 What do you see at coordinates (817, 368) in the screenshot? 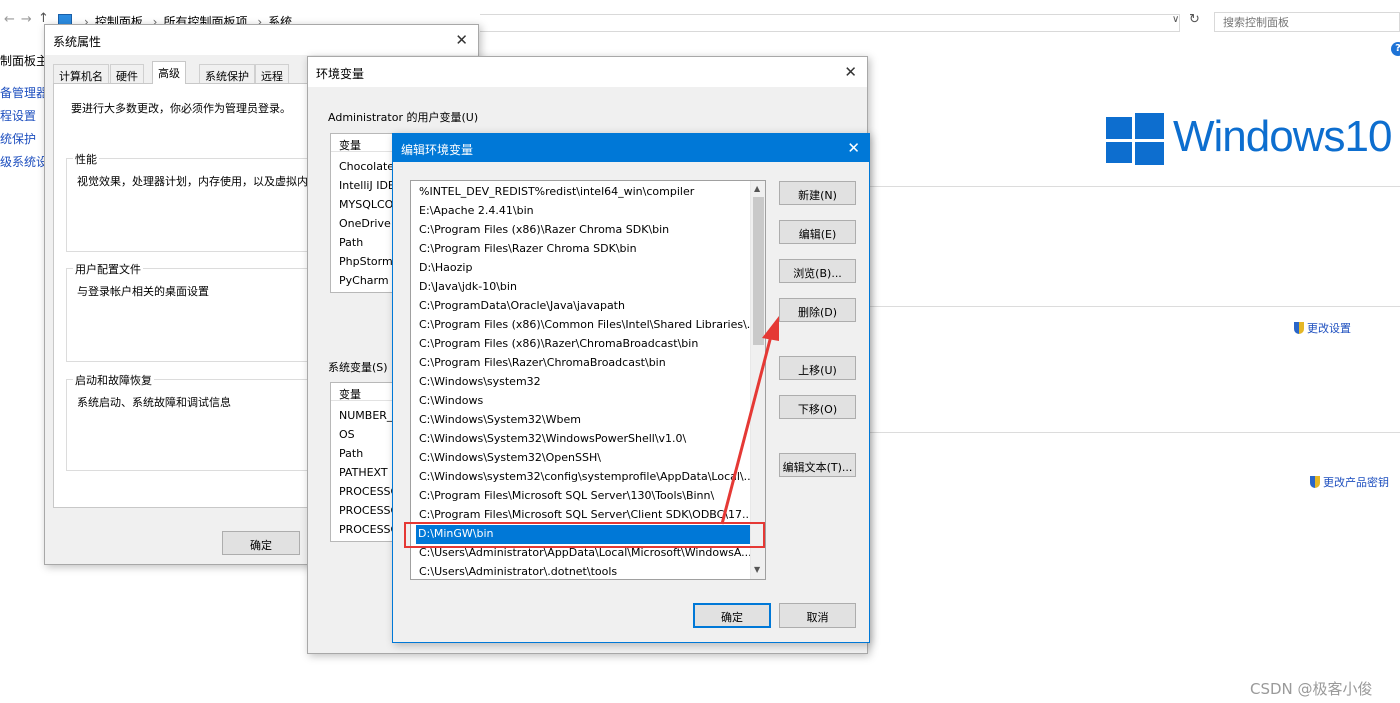
I see `move-up-button: 上移(U)` at bounding box center [817, 368].